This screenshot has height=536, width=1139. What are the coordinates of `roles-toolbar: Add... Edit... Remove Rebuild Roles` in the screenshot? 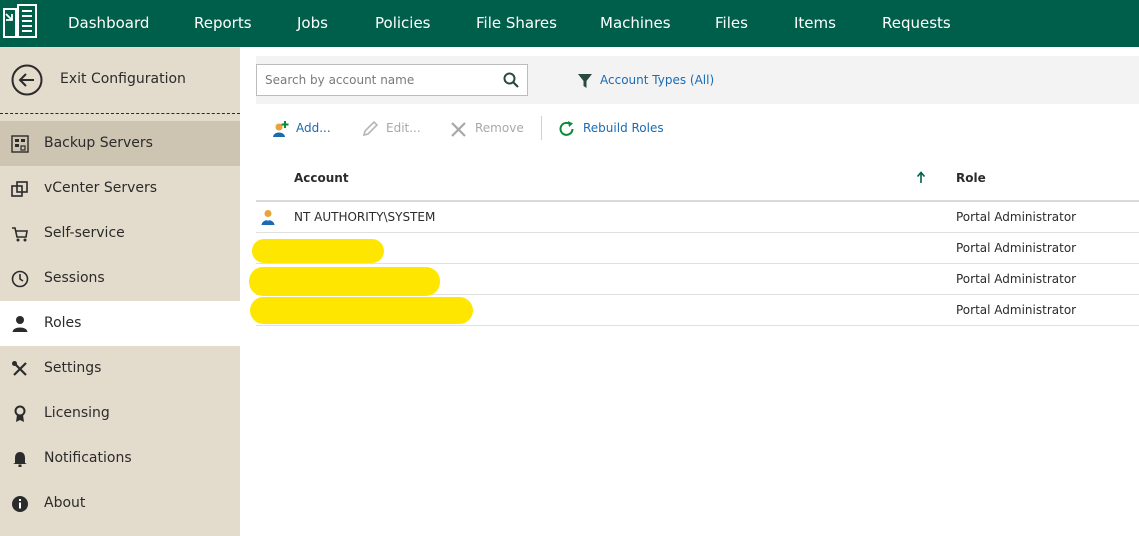 It's located at (689, 128).